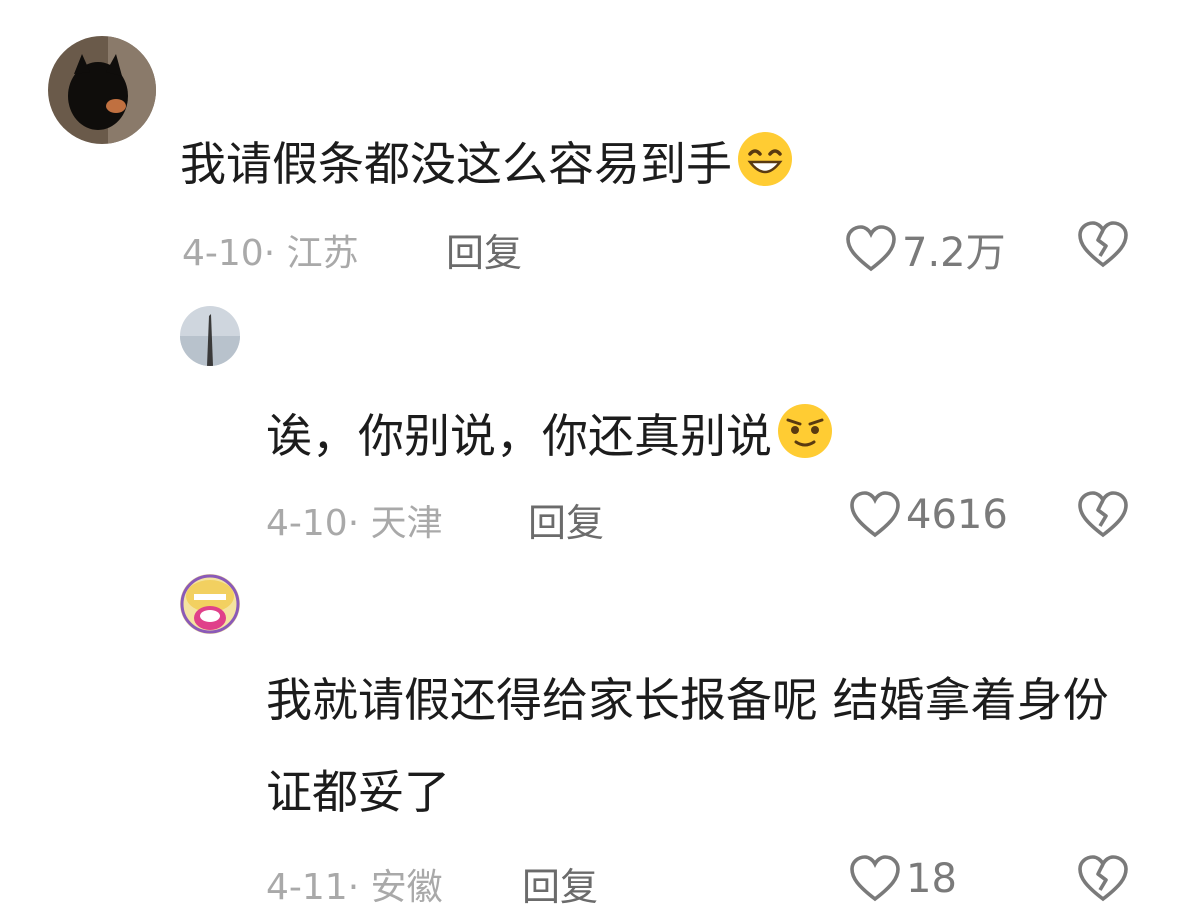  I want to click on comment-meta: 4-10· 天津, so click(354, 520).